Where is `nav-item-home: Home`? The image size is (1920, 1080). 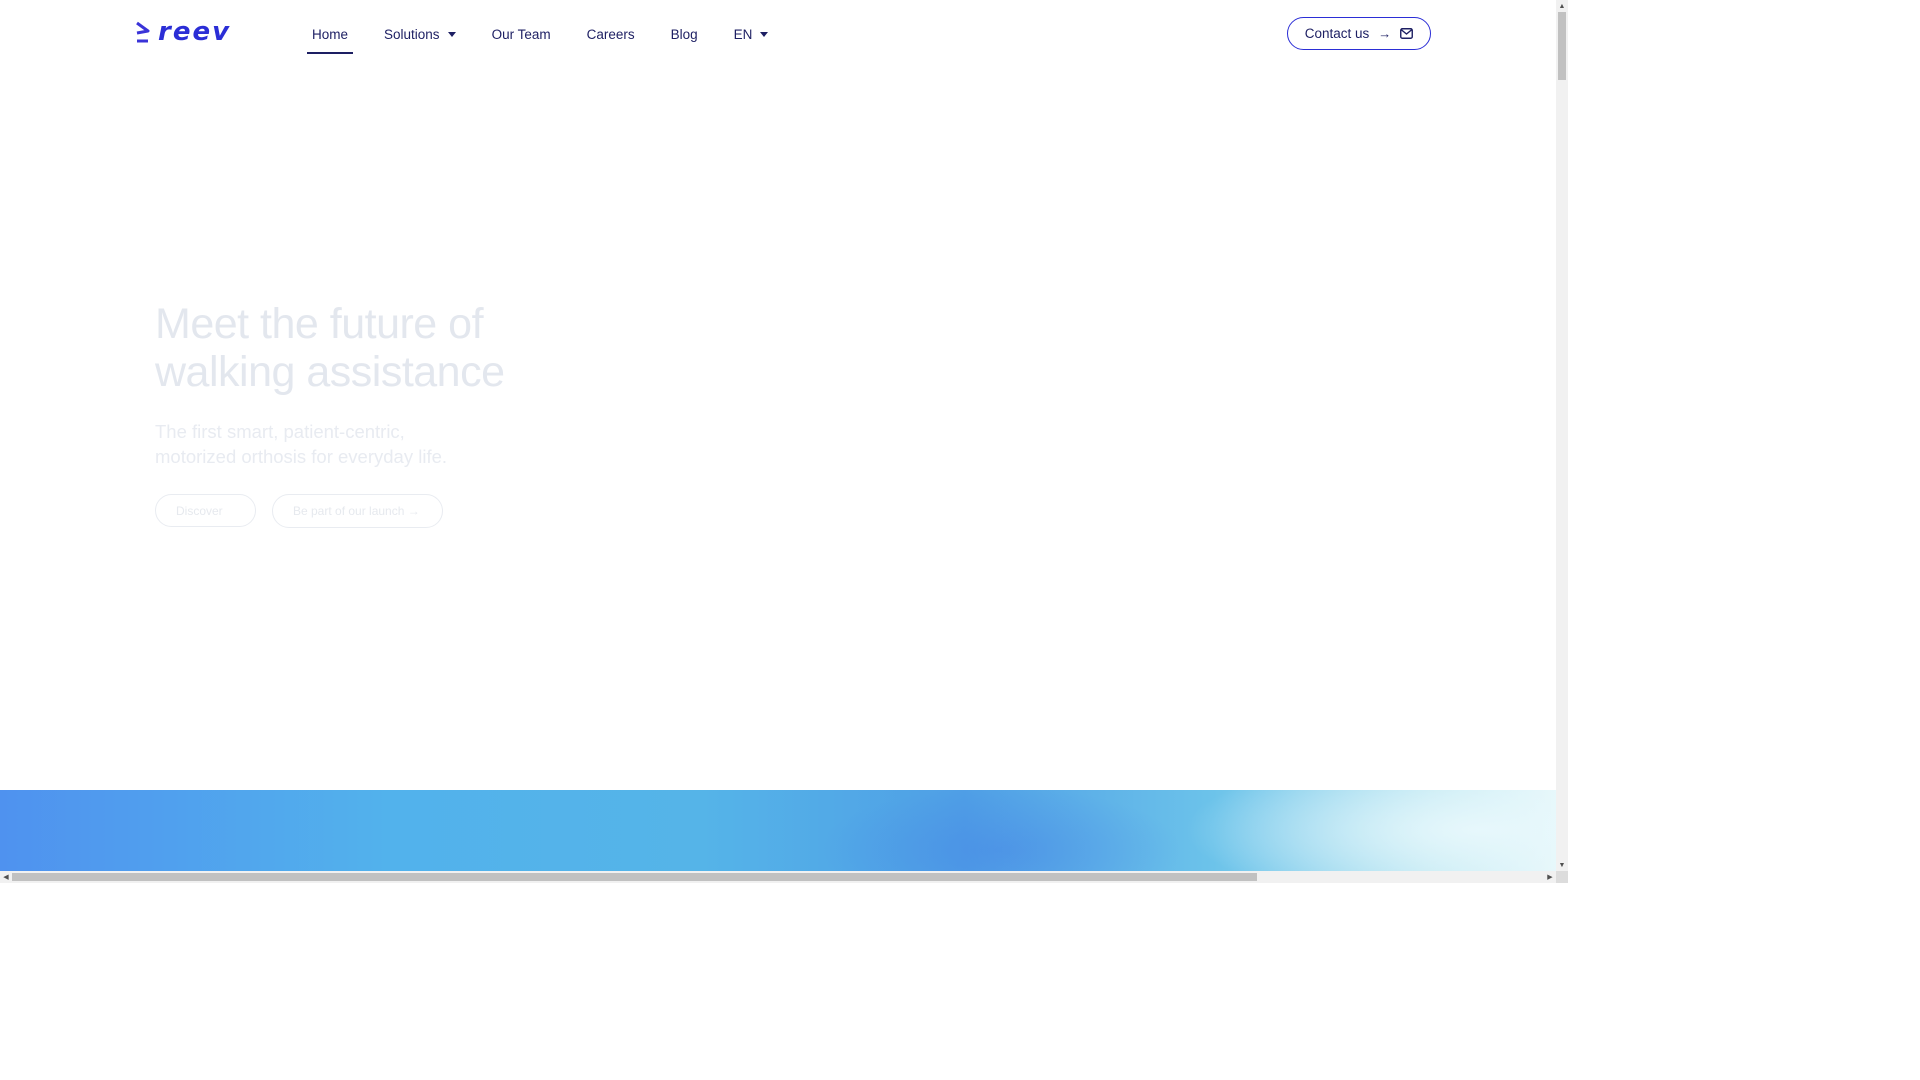 nav-item-home: Home is located at coordinates (330, 38).